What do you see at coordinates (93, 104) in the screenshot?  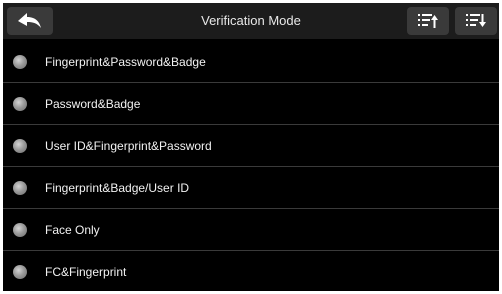 I see `option-label: Password&Badge` at bounding box center [93, 104].